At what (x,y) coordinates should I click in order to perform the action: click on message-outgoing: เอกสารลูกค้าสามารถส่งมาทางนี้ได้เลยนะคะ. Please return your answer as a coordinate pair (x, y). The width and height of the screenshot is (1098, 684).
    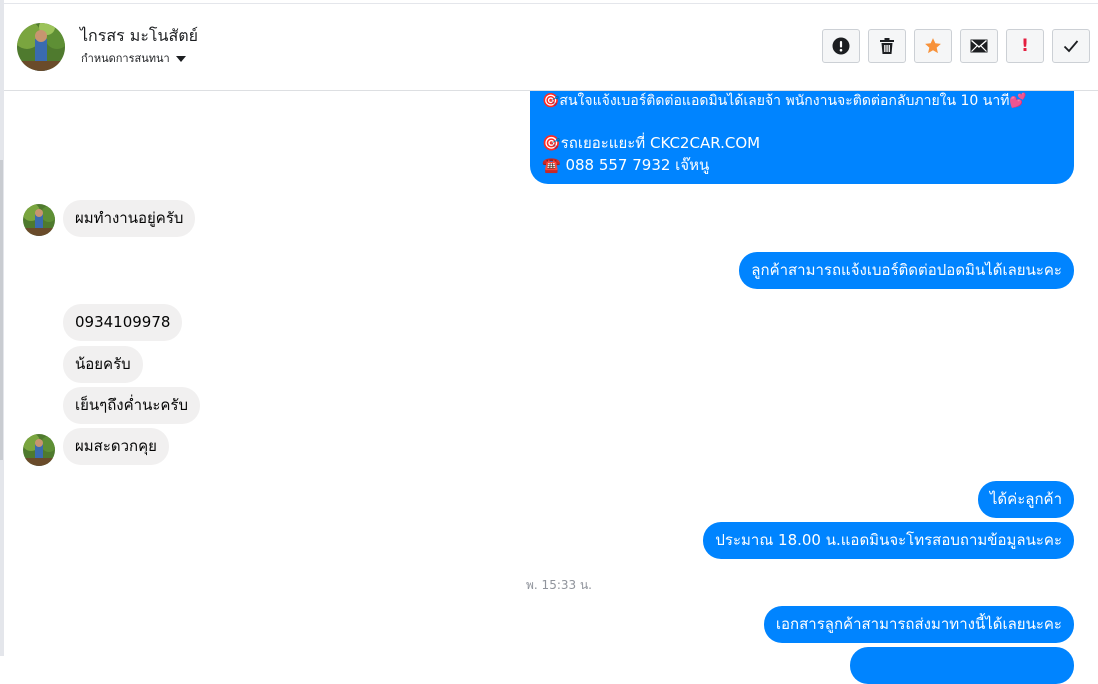
    Looking at the image, I should click on (918, 624).